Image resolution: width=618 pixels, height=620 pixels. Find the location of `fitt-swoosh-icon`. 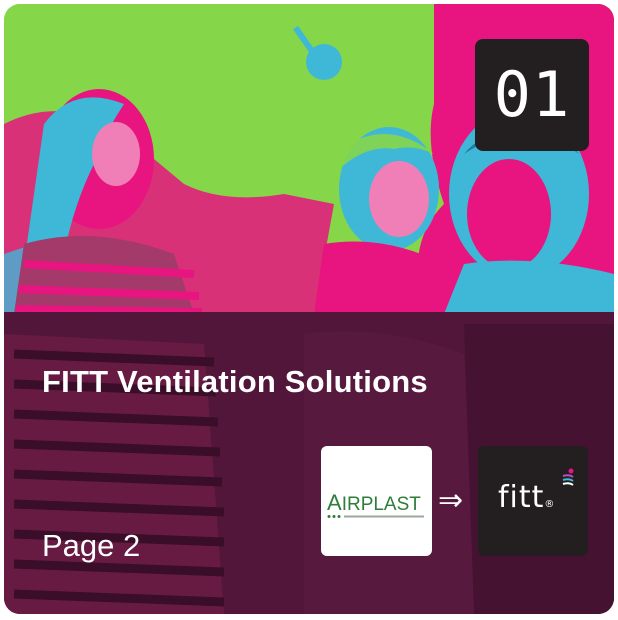

fitt-swoosh-icon is located at coordinates (568, 477).